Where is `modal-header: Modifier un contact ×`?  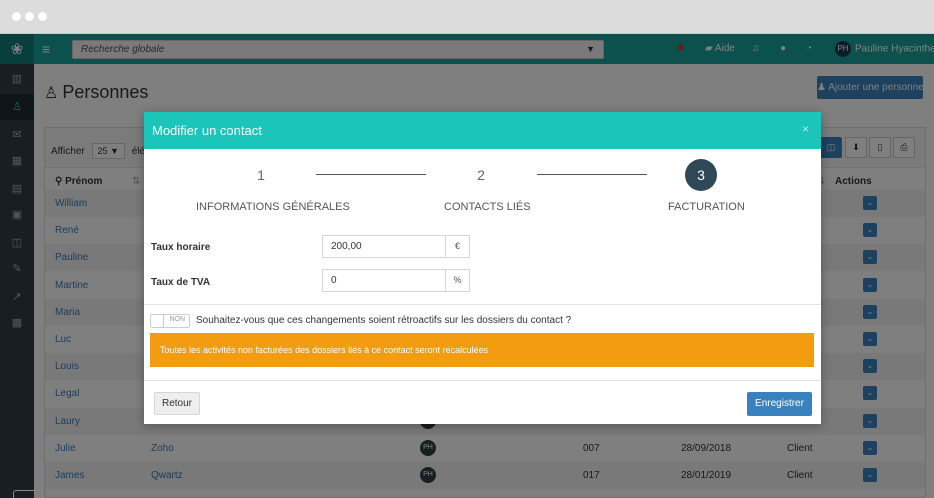
modal-header: Modifier un contact × is located at coordinates (482, 130).